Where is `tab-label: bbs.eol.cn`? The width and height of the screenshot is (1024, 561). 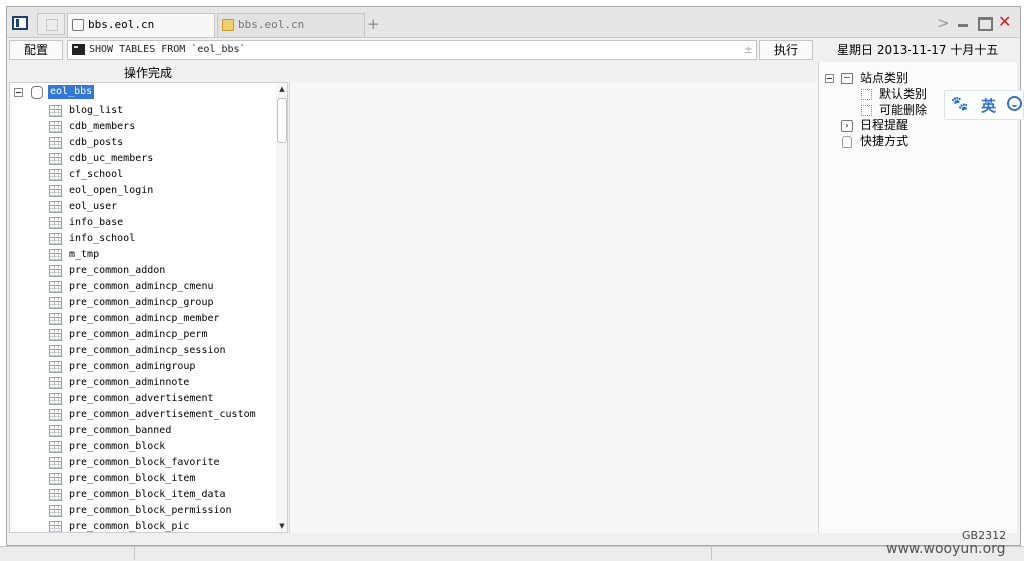 tab-label: bbs.eol.cn is located at coordinates (121, 24).